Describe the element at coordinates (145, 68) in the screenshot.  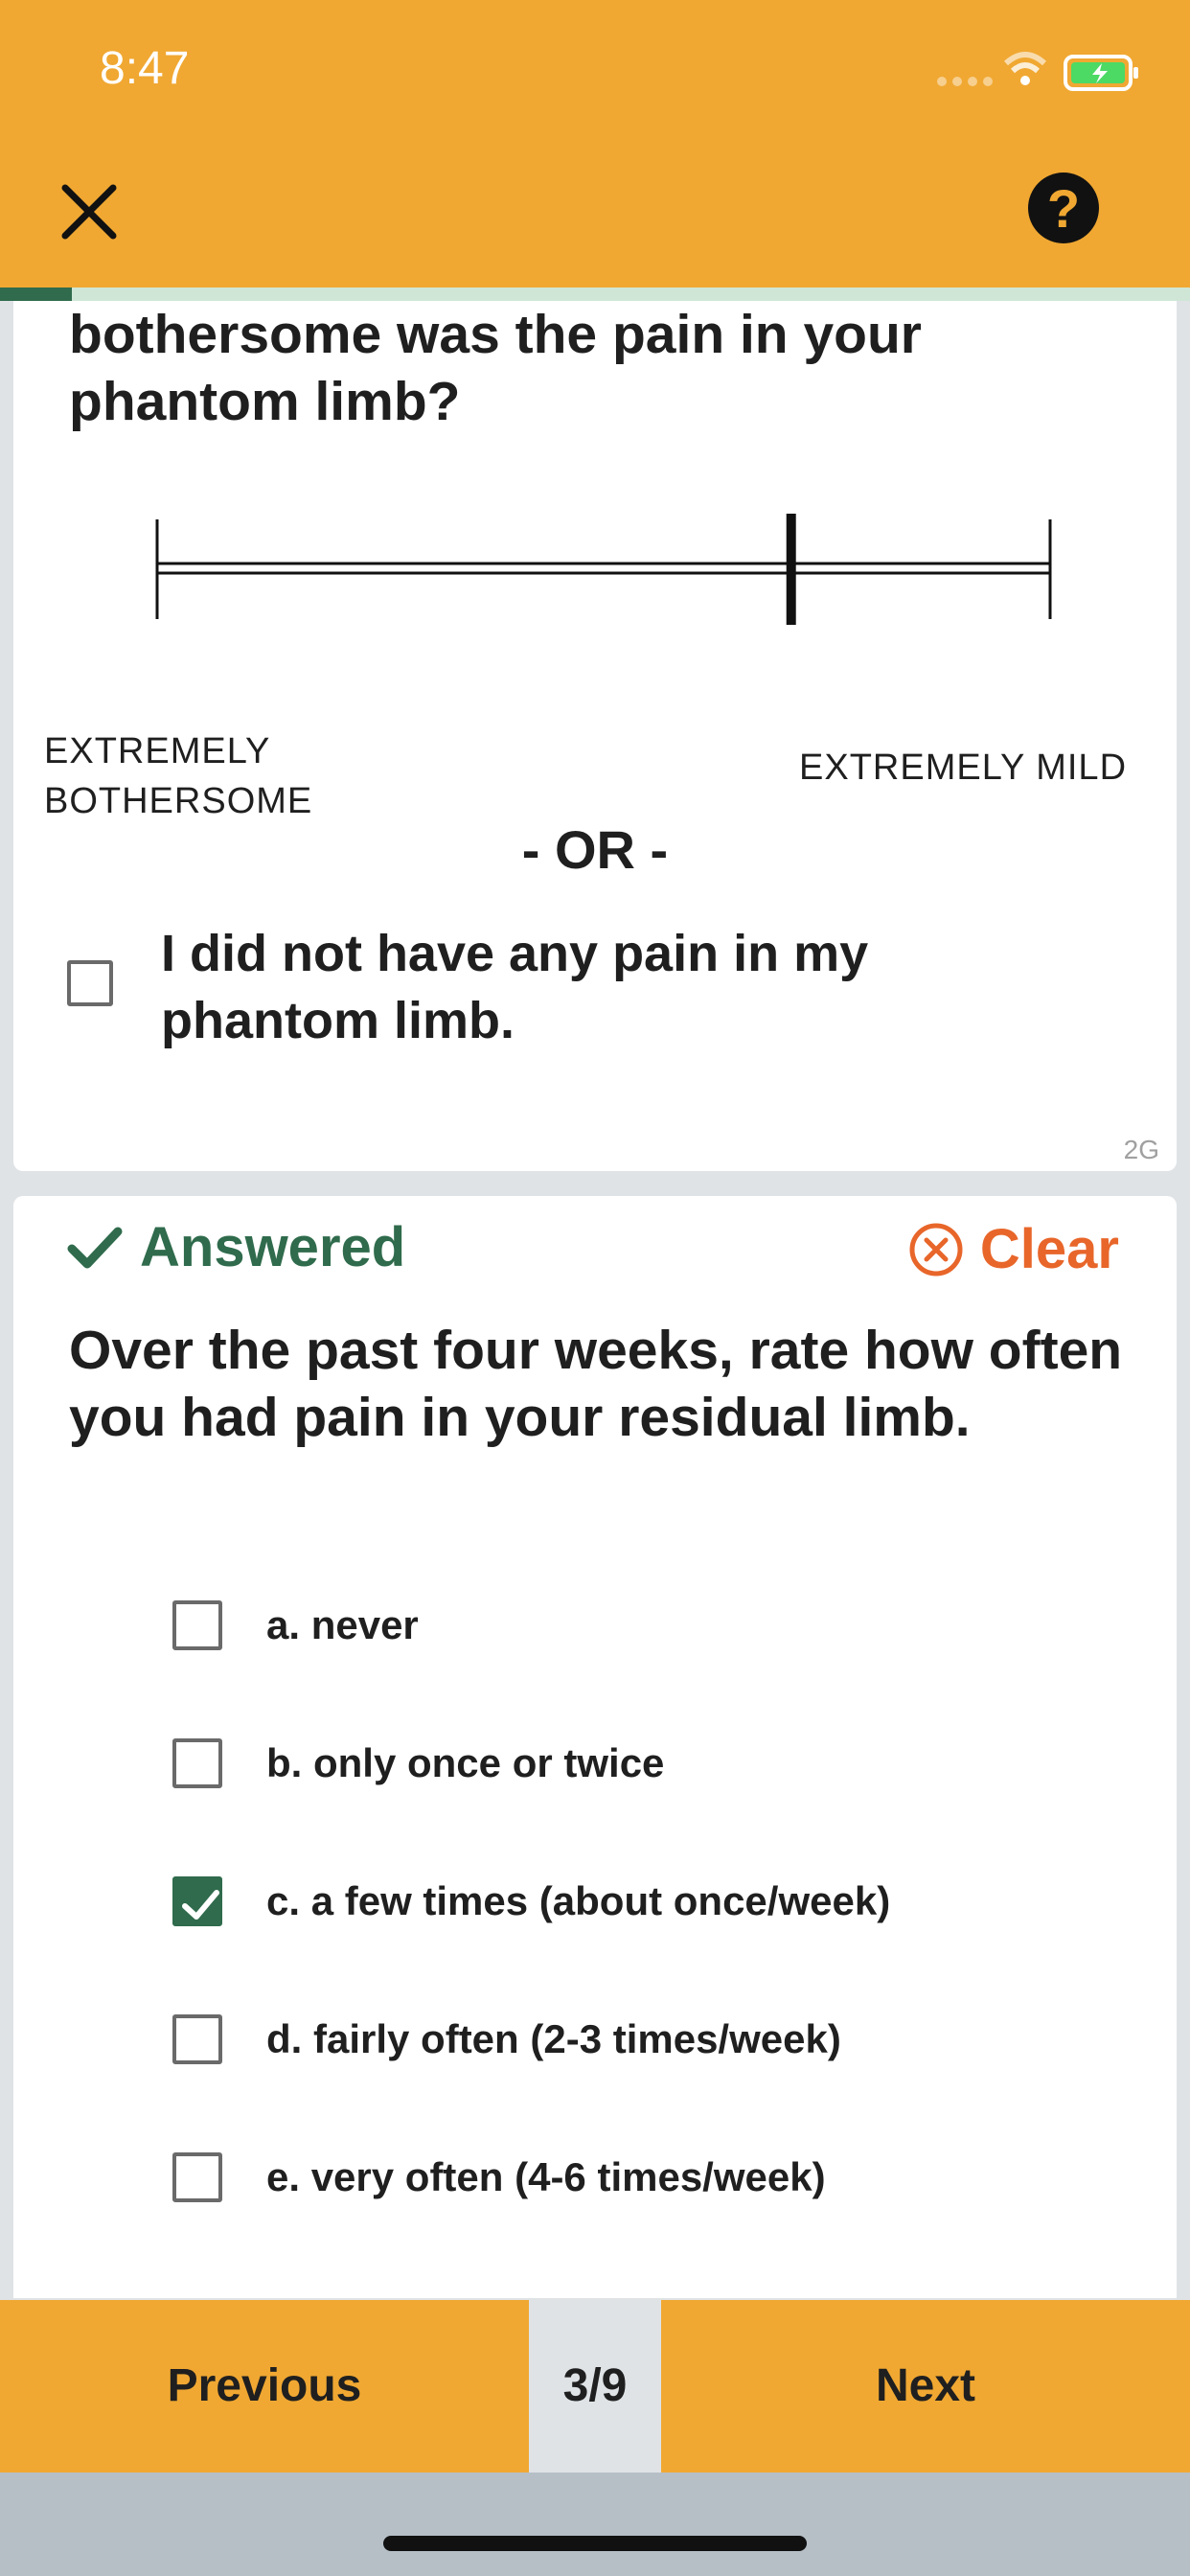
I see `status-time: 8:47` at that location.